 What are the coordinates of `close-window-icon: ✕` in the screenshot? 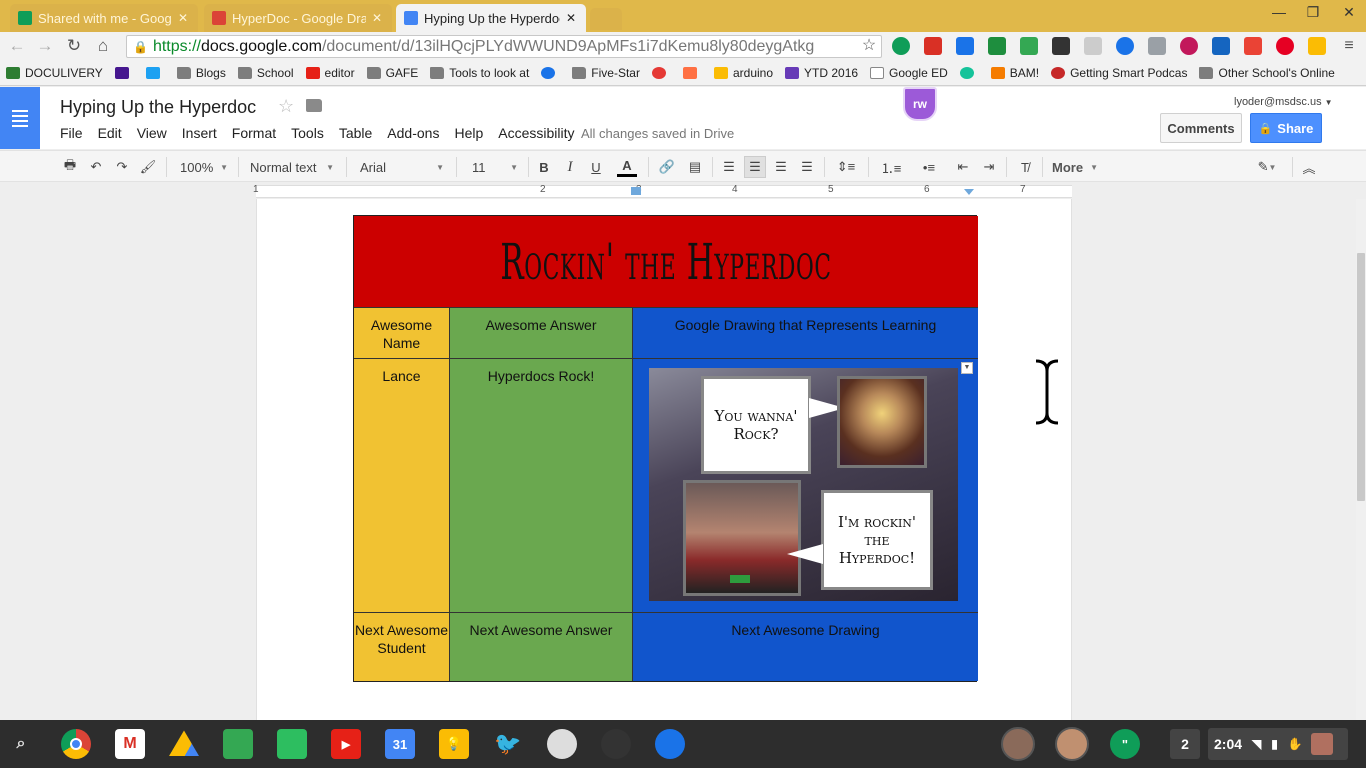 It's located at (1349, 12).